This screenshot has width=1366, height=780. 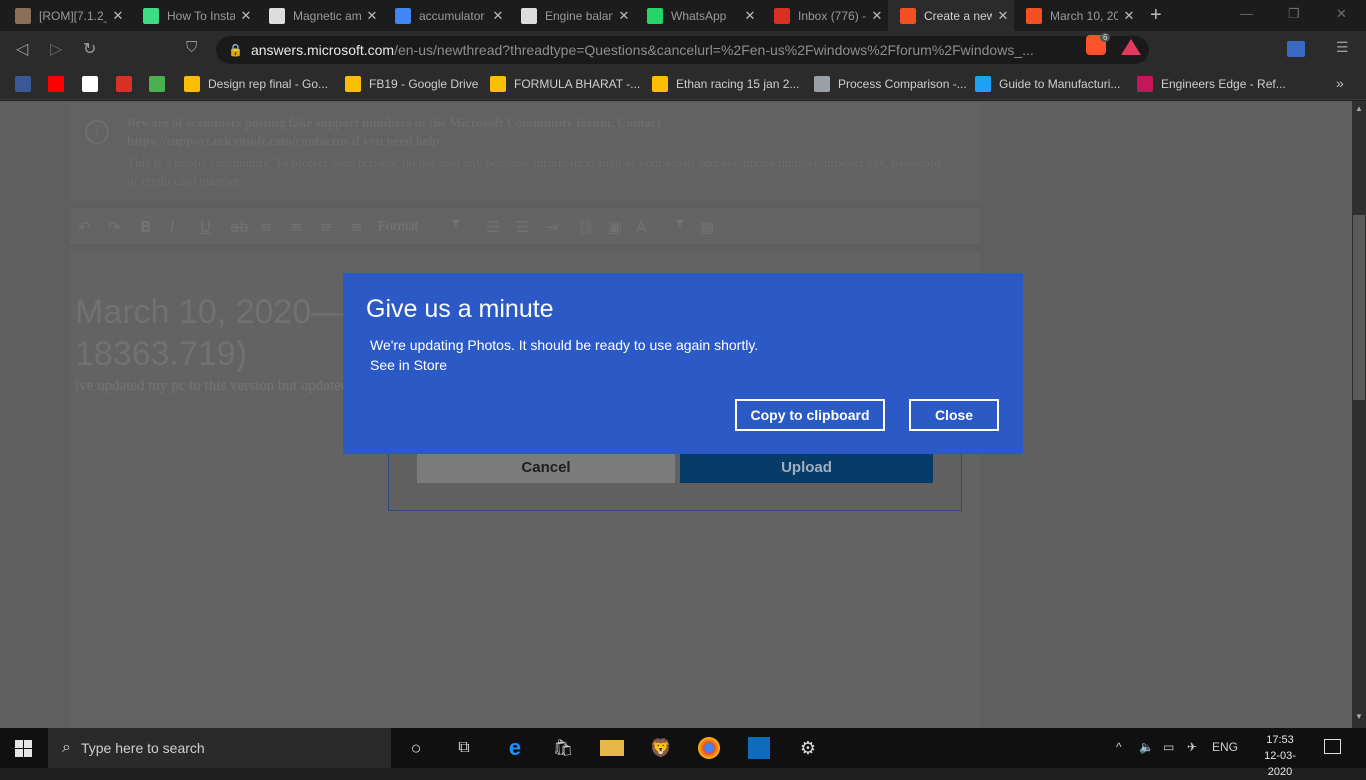 I want to click on store-icon: 🛍, so click(x=563, y=748).